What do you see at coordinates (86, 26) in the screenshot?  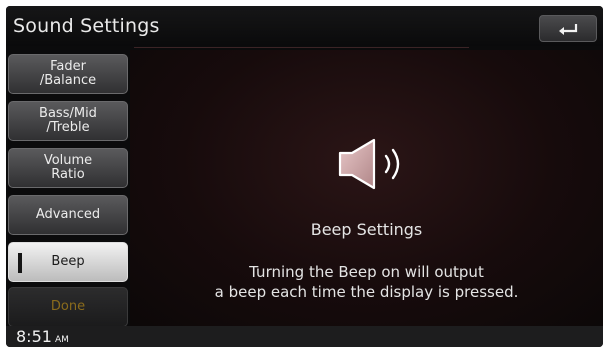 I see `page-title: Sound Settings` at bounding box center [86, 26].